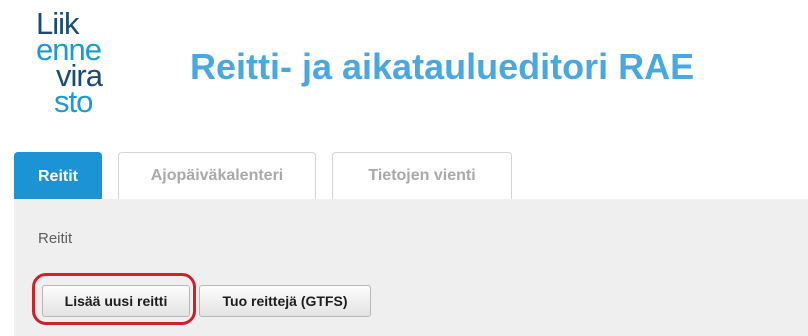 The height and width of the screenshot is (336, 808). I want to click on tab-ajopaivakalenteri: Ajopäiväkalenteri, so click(217, 175).